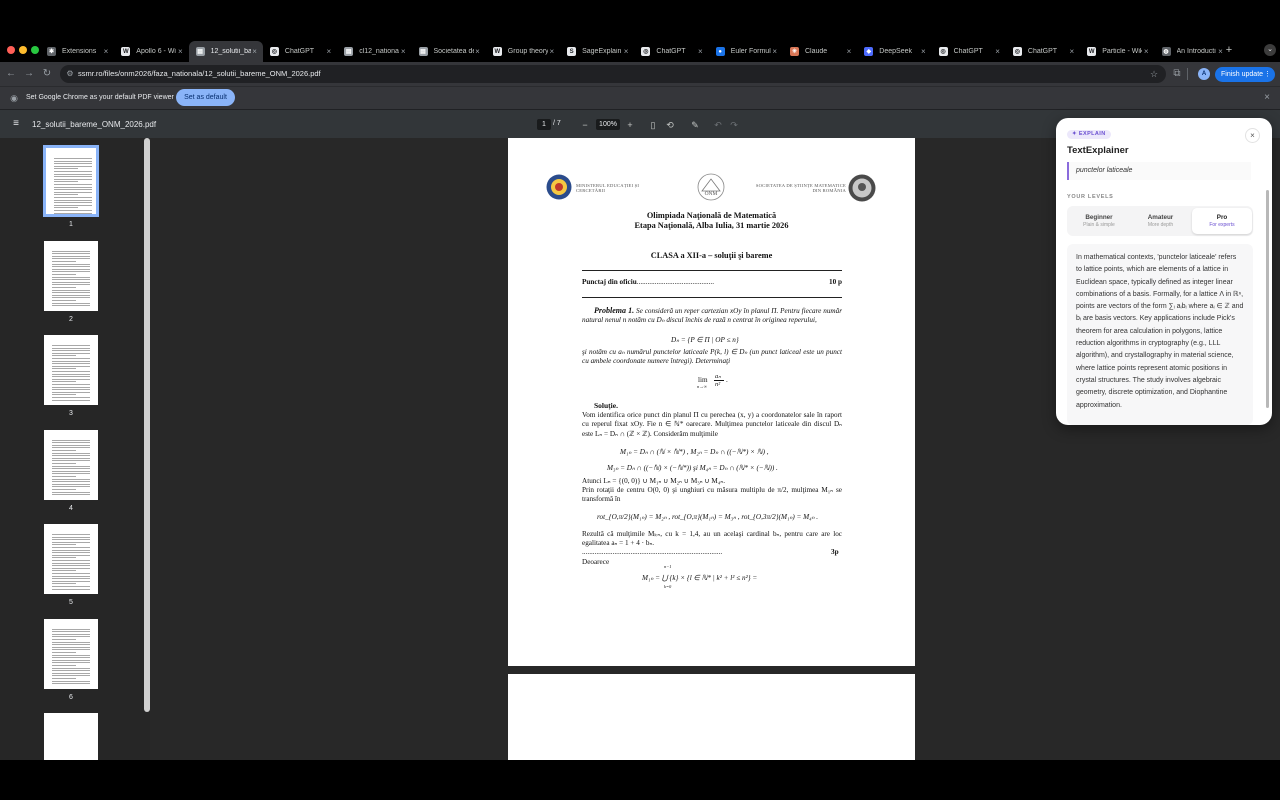  Describe the element at coordinates (608, 124) in the screenshot. I see `zoom-input: 100%` at that location.